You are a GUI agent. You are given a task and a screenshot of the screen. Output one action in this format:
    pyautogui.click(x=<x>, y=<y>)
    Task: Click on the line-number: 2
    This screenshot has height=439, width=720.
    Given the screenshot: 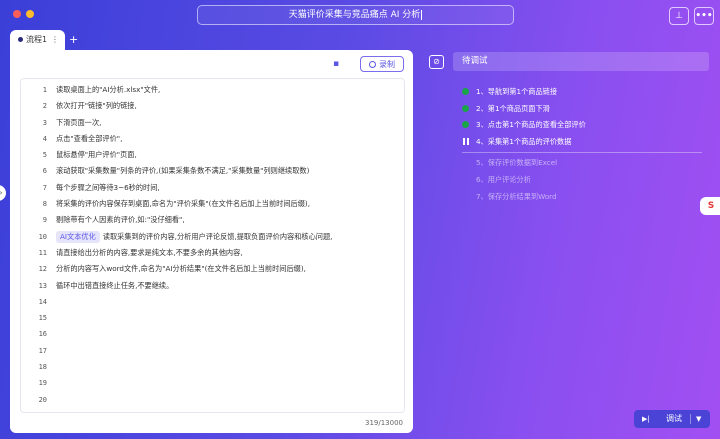 What is the action you would take?
    pyautogui.click(x=44, y=106)
    